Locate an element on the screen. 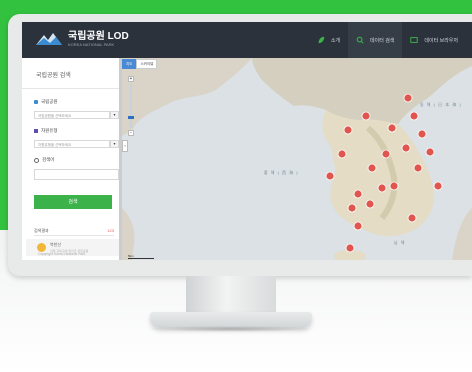 The height and width of the screenshot is (372, 472). tab-map: 지도 is located at coordinates (129, 64).